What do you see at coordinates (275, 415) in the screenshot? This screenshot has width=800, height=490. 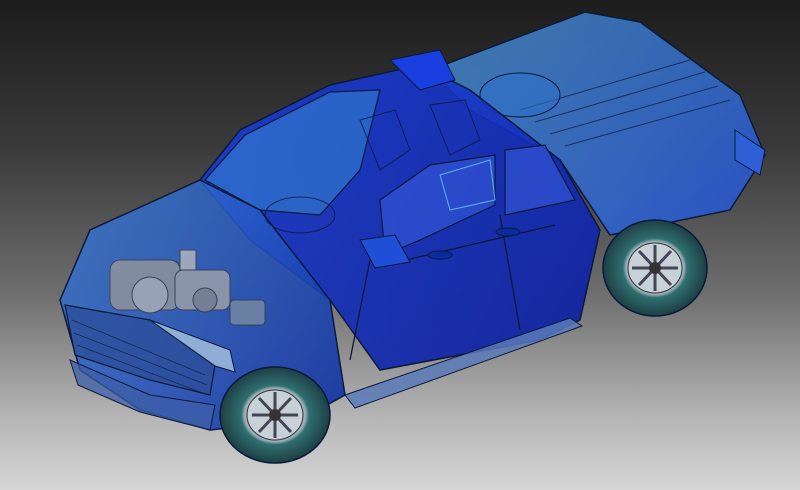 I see `front-wheel` at bounding box center [275, 415].